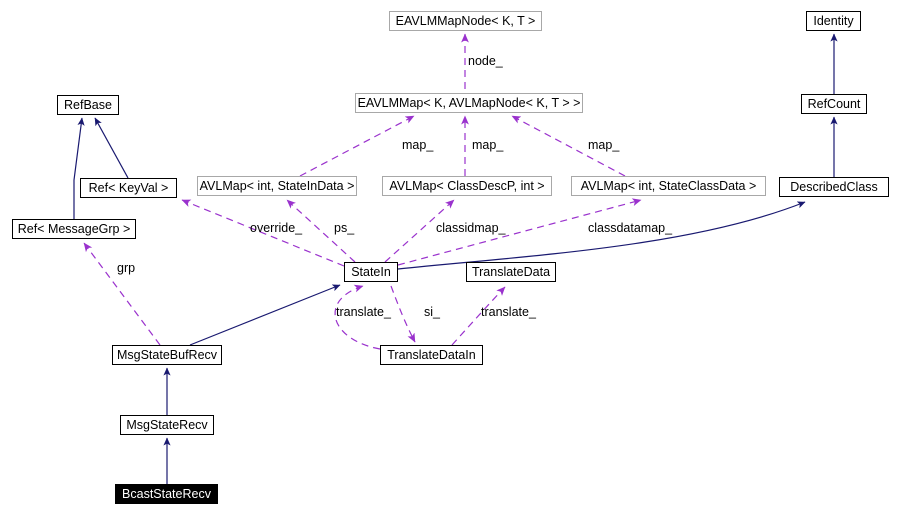 Image resolution: width=898 pixels, height=518 pixels. What do you see at coordinates (604, 145) in the screenshot?
I see `edge-label-map_3: map_` at bounding box center [604, 145].